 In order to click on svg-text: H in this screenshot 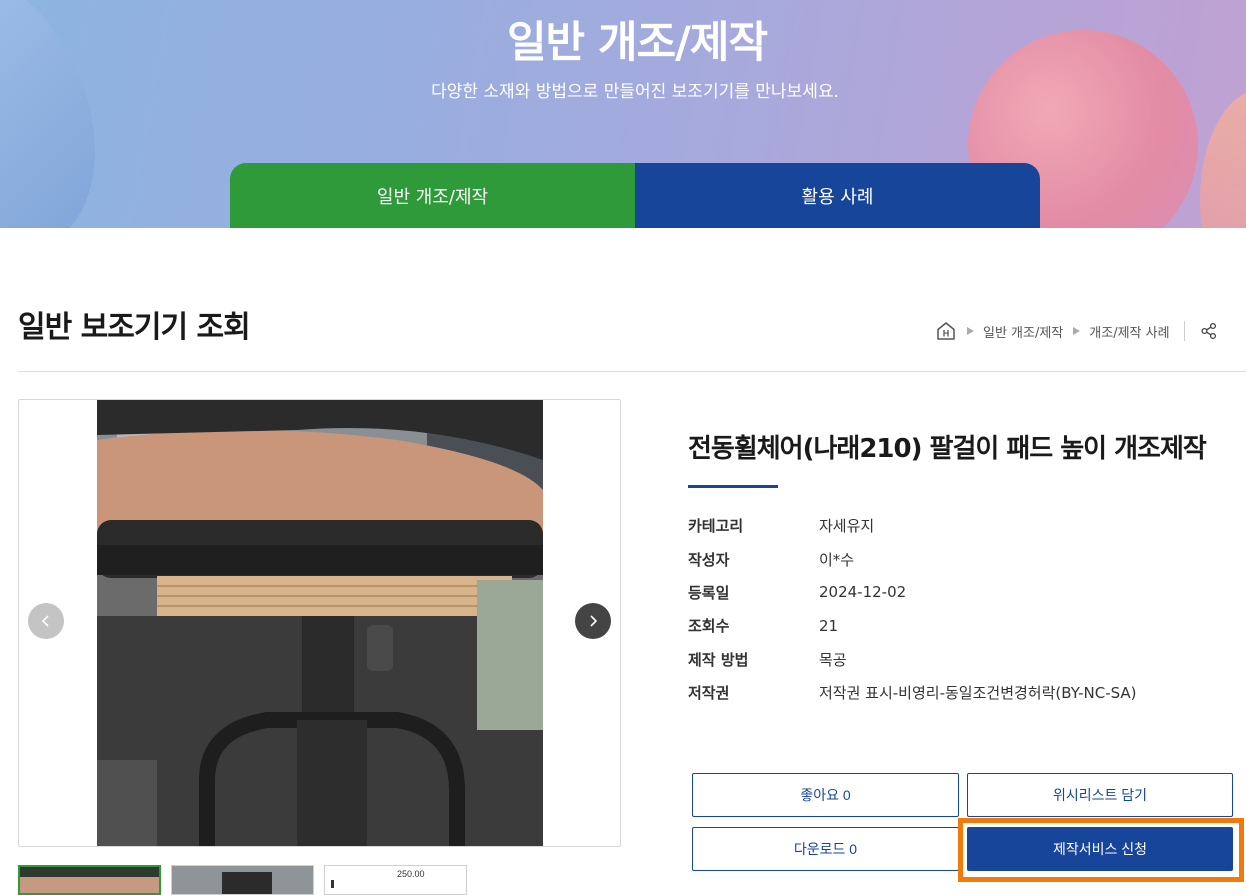, I will do `click(946, 334)`.